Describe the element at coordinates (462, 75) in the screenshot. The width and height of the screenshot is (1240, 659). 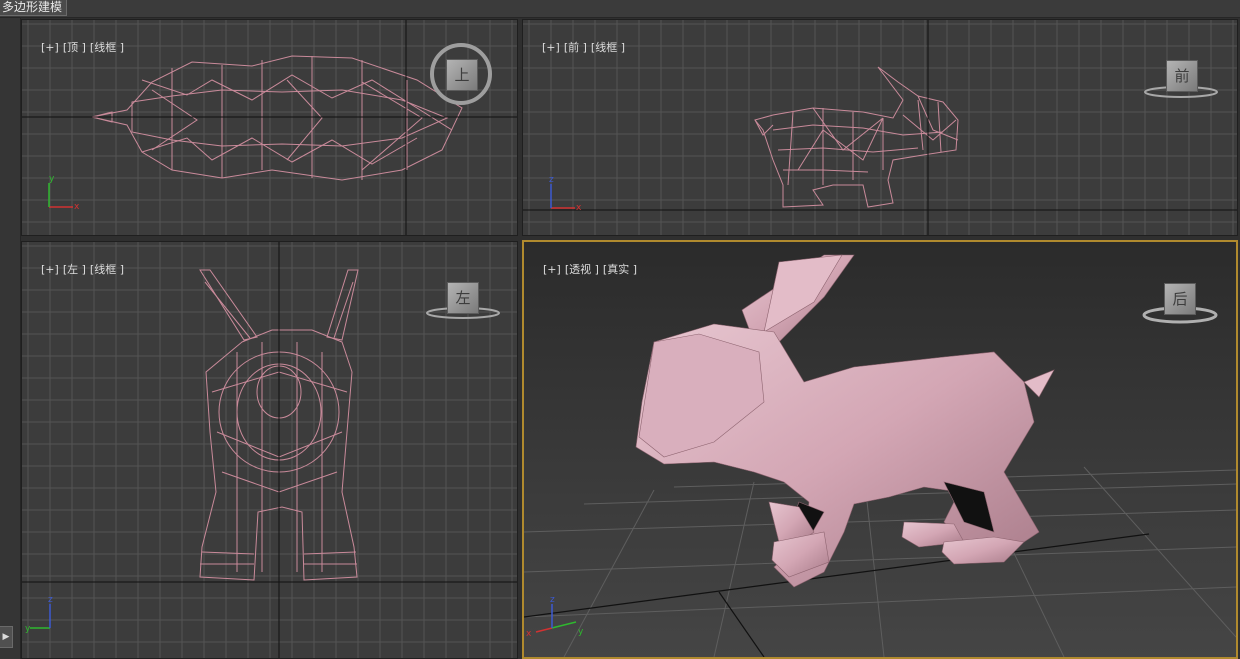
I see `viewcube: 上` at that location.